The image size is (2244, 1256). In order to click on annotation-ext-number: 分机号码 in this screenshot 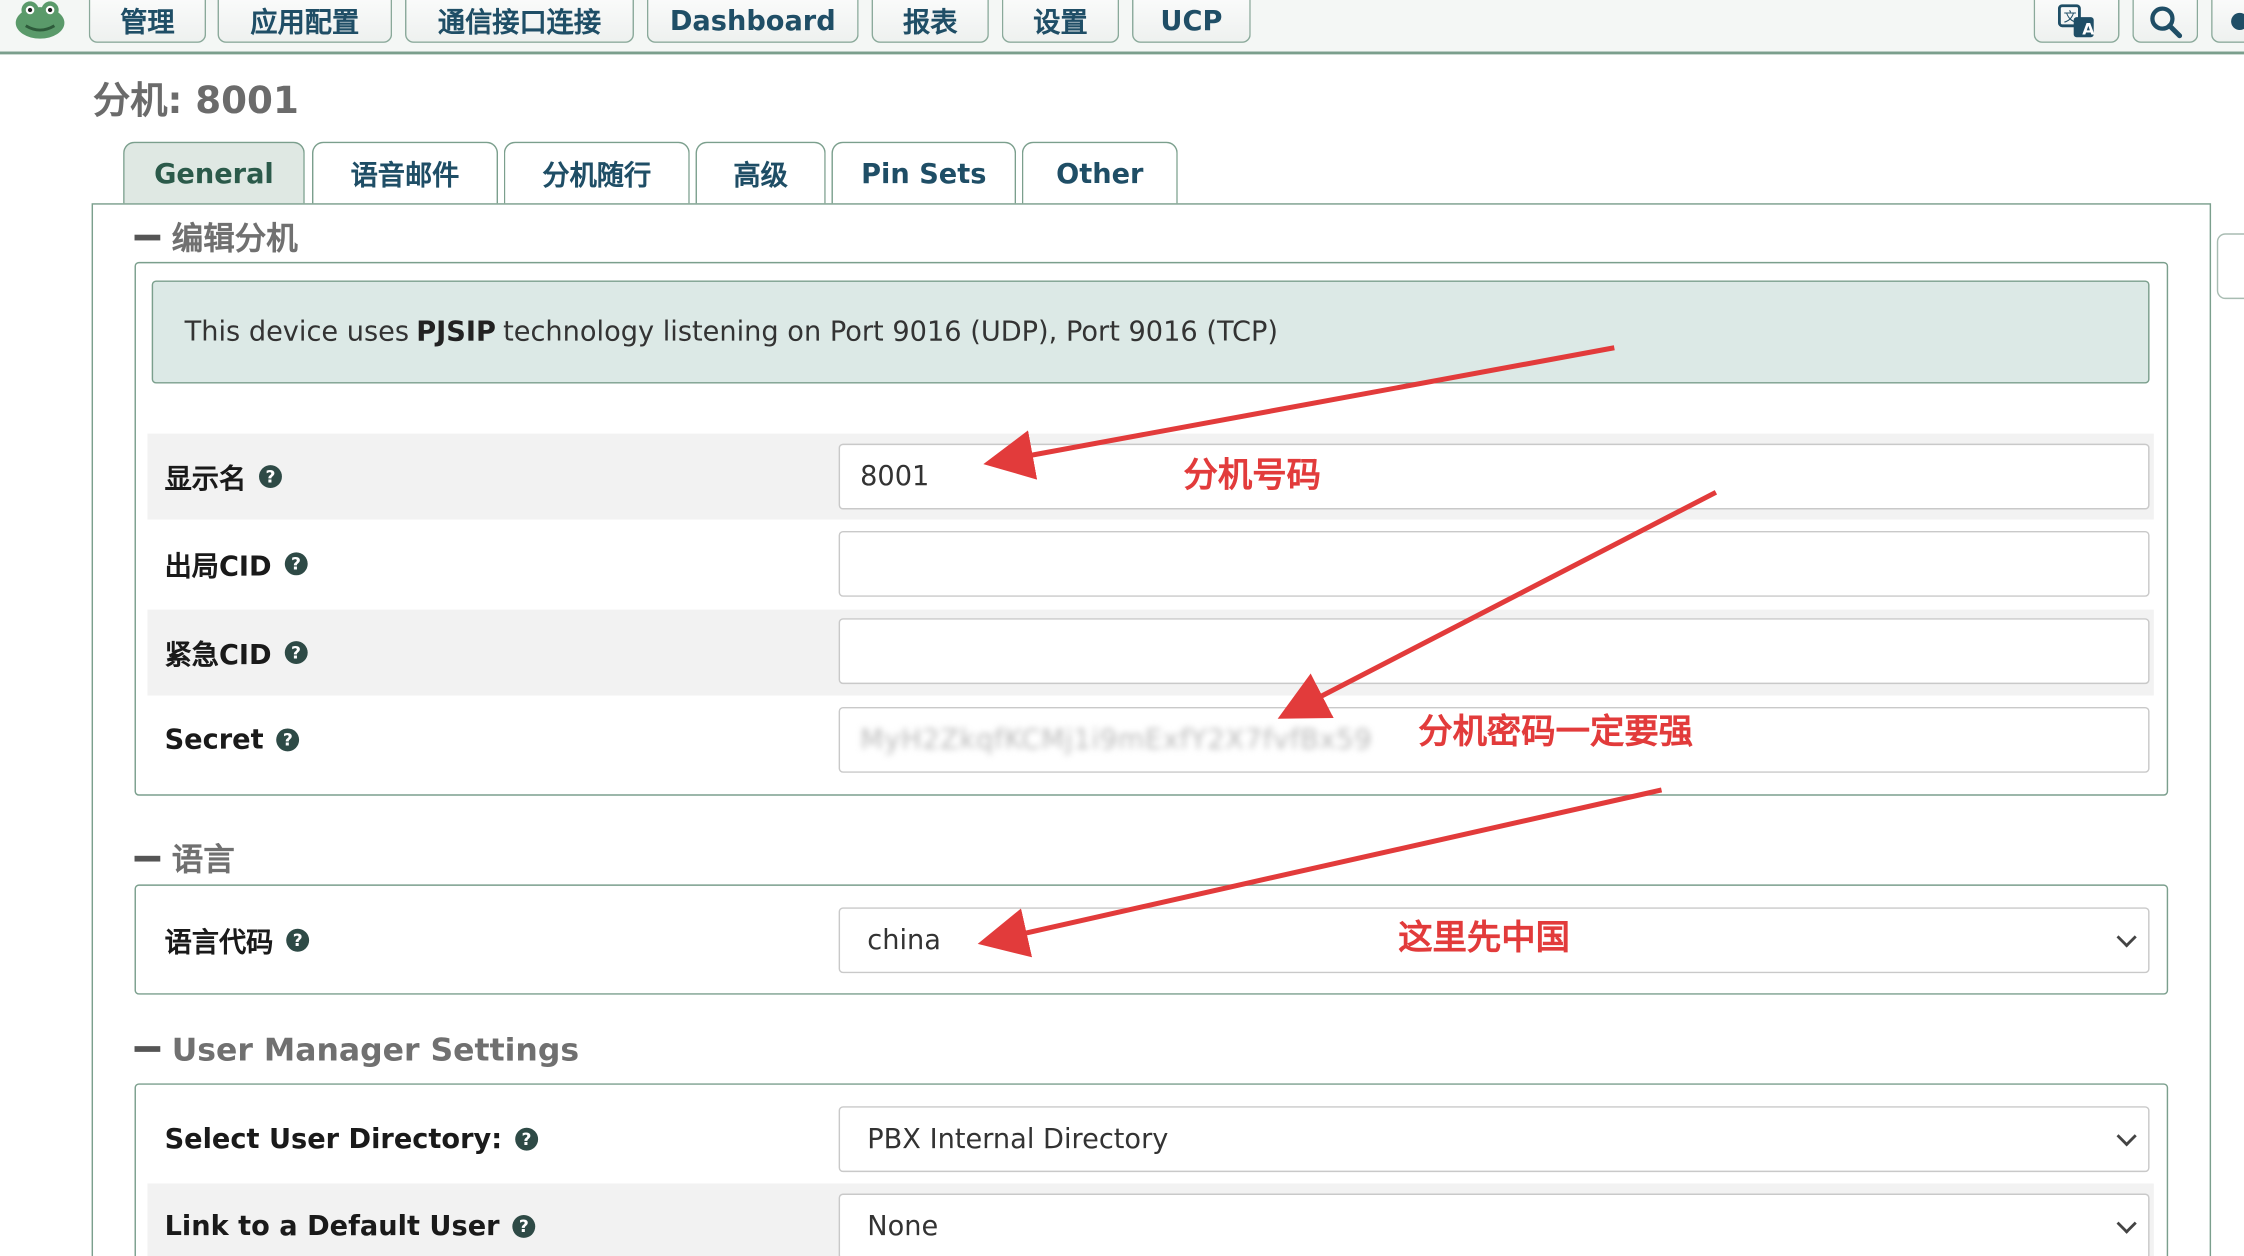, I will do `click(1252, 475)`.